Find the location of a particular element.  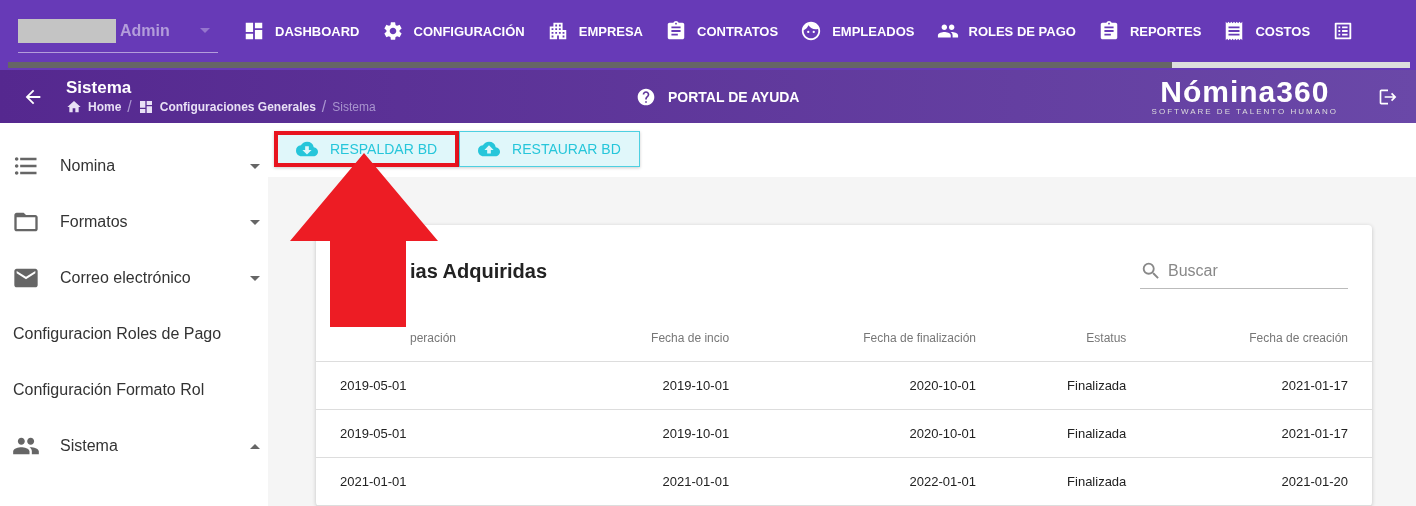

user-label: Admin is located at coordinates (145, 30).